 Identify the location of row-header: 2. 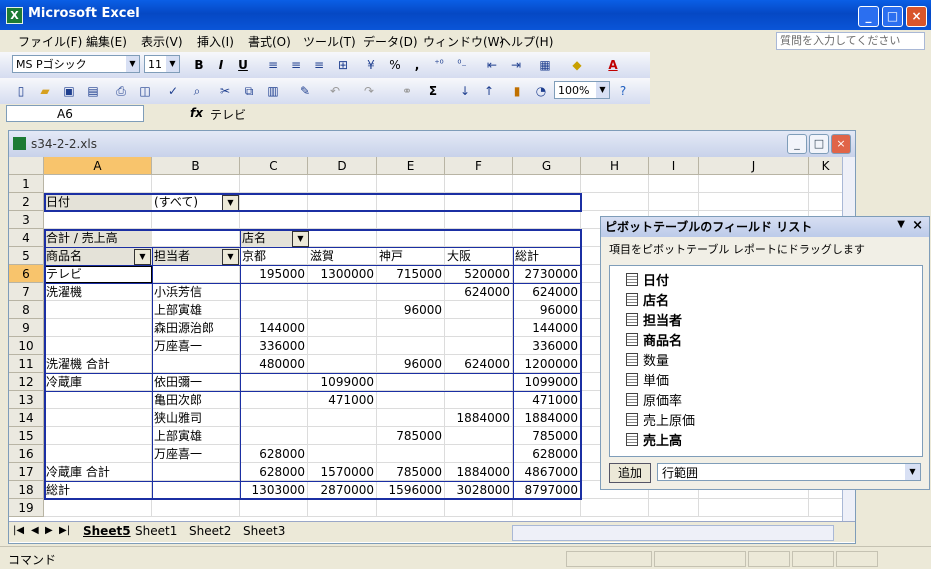
(26, 202).